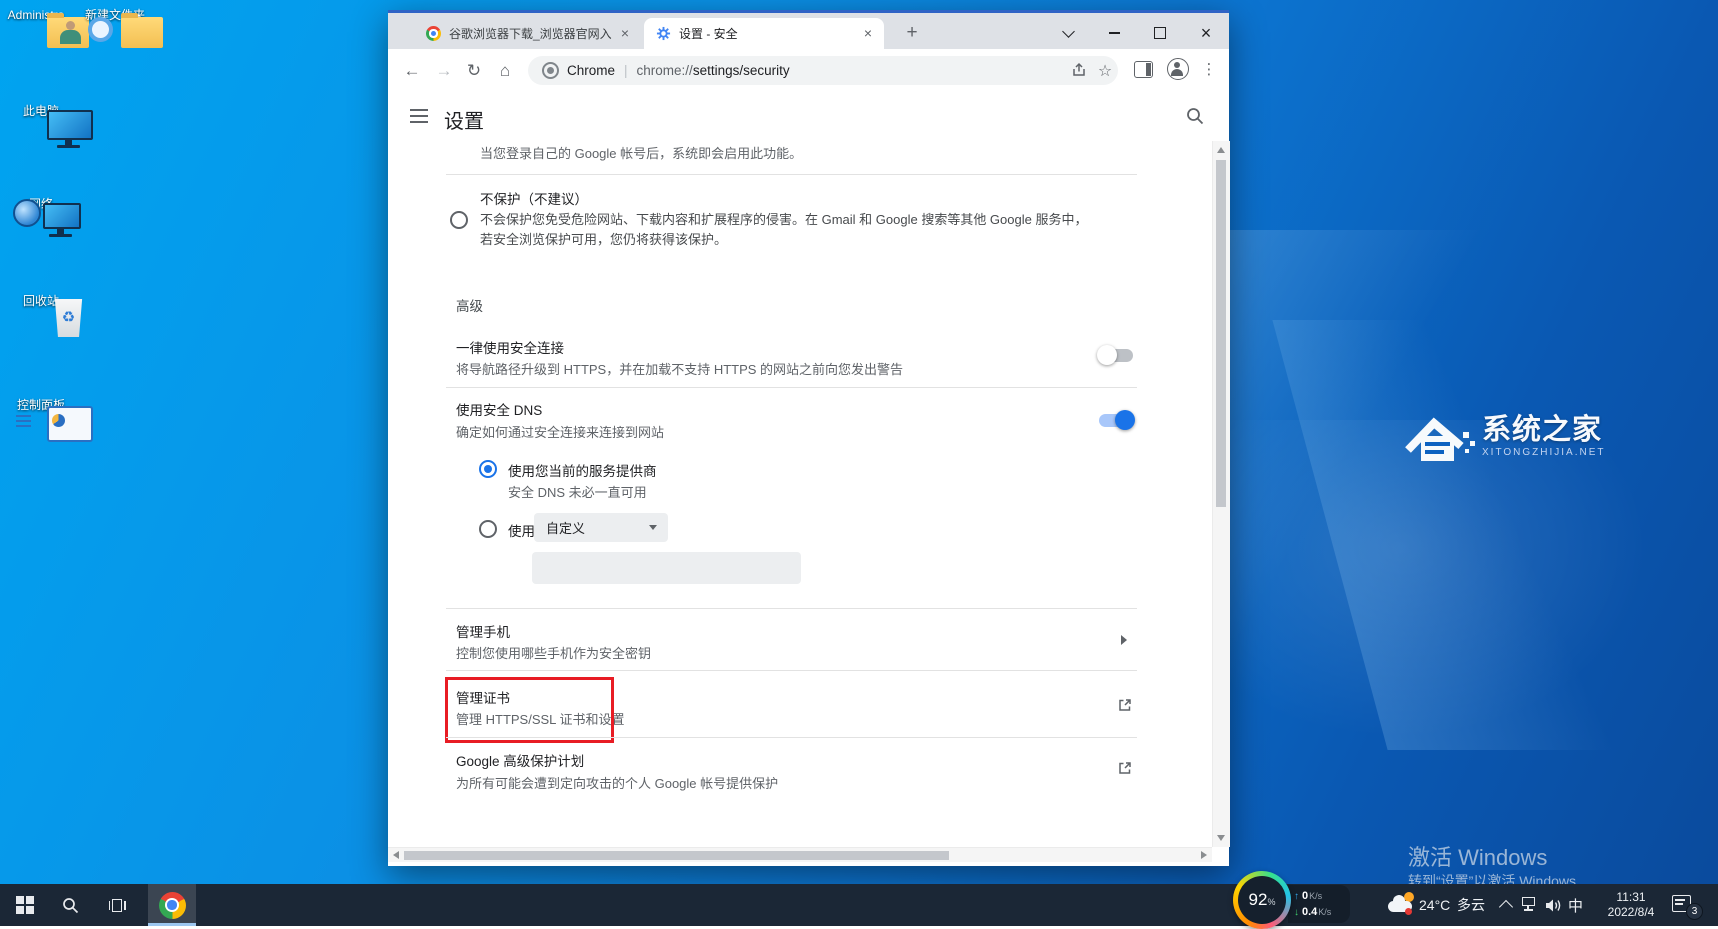 The width and height of the screenshot is (1718, 929). Describe the element at coordinates (1206, 33) in the screenshot. I see `close-button: ×` at that location.